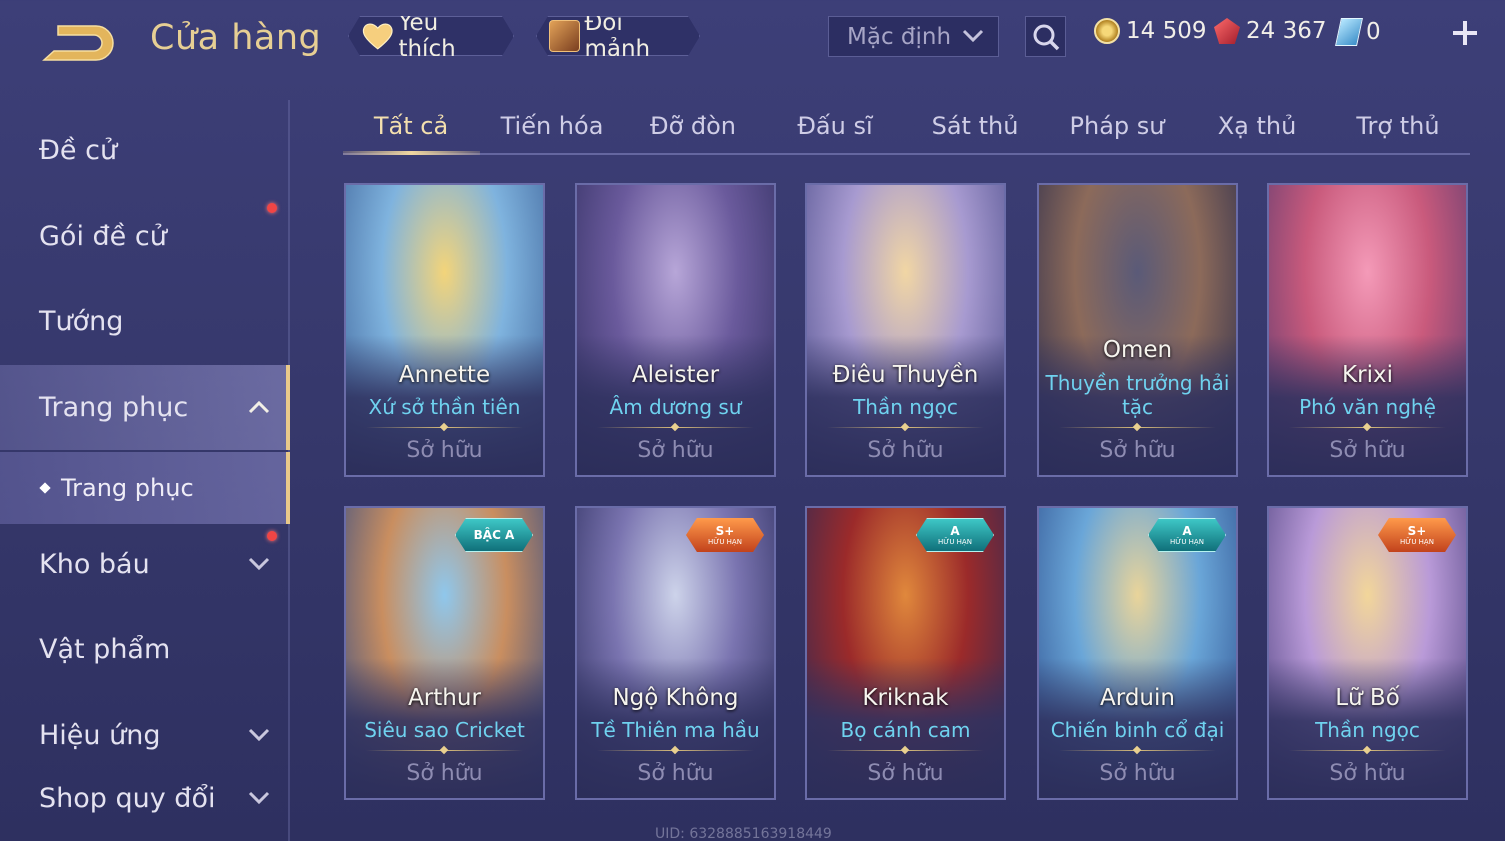  I want to click on sidebar-item-featured-bundles: Gói đề cử, so click(145, 236).